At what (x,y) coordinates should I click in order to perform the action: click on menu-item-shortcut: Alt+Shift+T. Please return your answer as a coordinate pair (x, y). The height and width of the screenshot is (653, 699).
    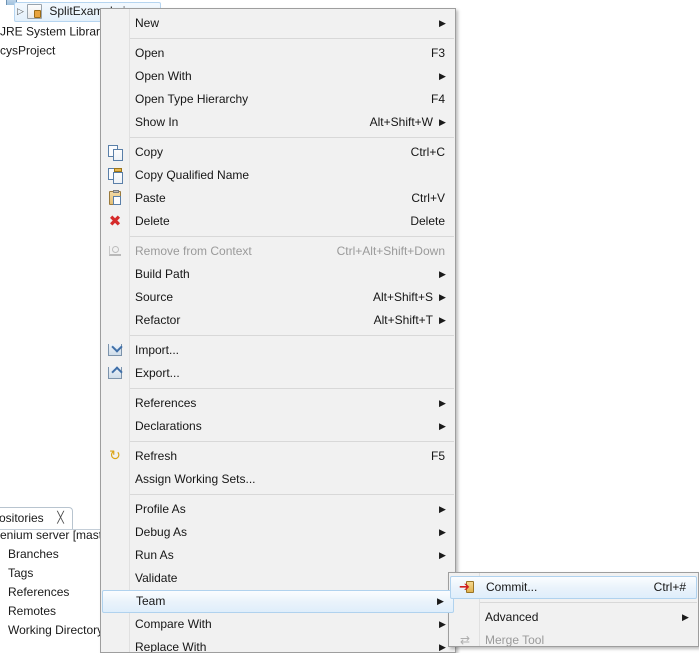
    Looking at the image, I should click on (403, 320).